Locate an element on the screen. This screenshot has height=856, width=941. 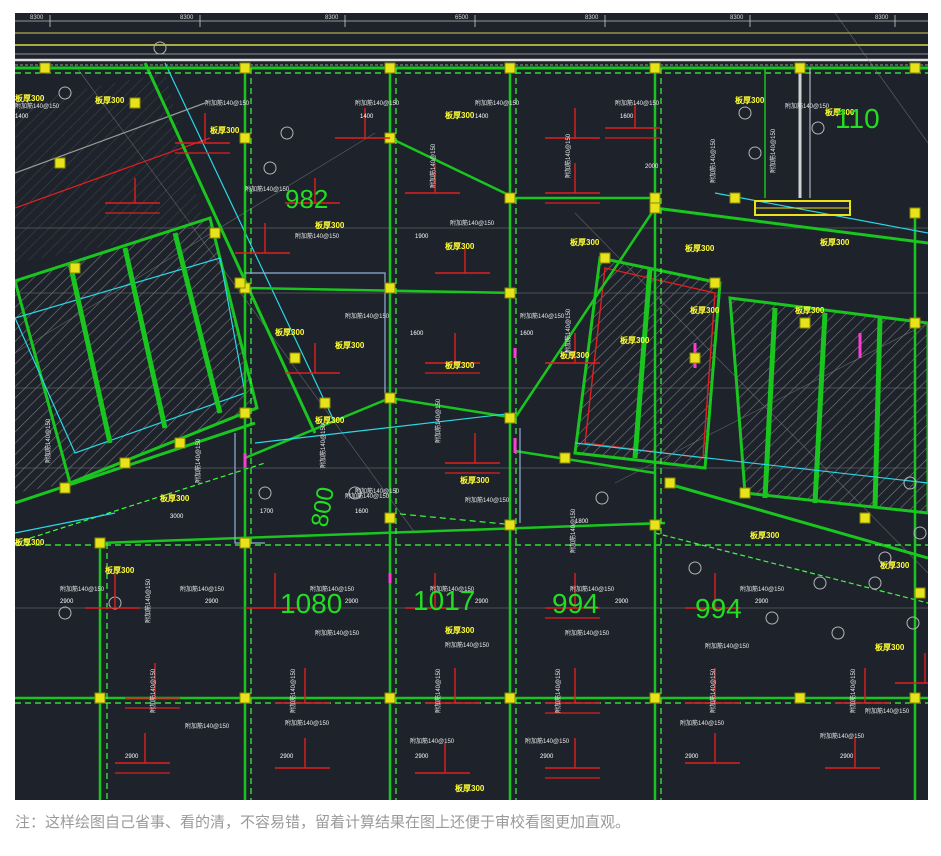
top-dimension-label: 6500 is located at coordinates (462, 18).